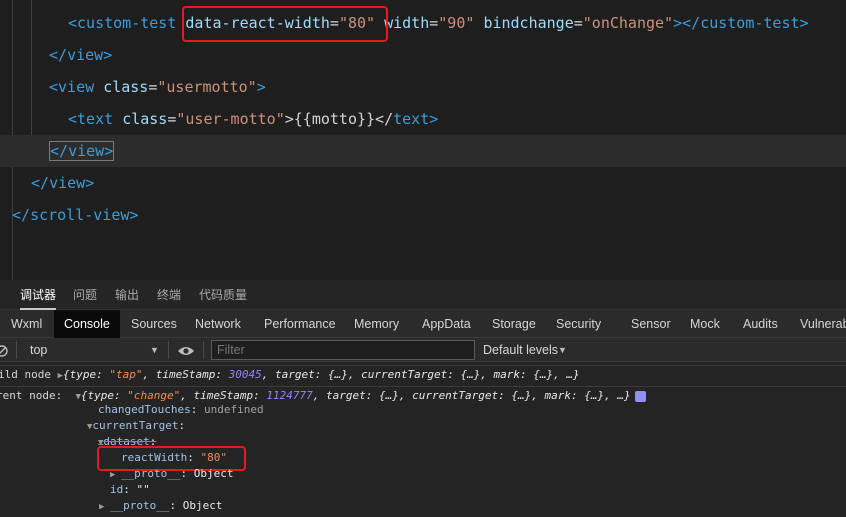 The image size is (846, 517). Describe the element at coordinates (223, 295) in the screenshot. I see `panel-tab-code-quality: 代码质量` at that location.